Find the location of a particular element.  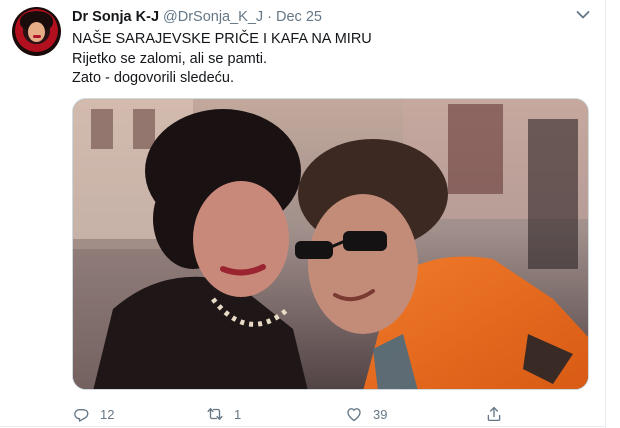

tweet-actions: 12 1 39 is located at coordinates (297, 414).